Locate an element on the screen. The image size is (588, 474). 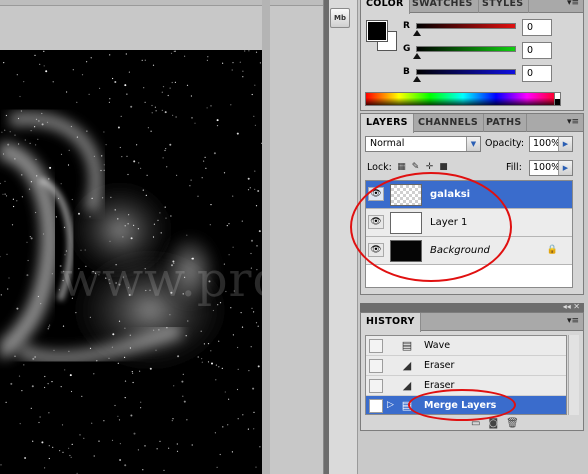
color-panel-tabbar: COLOR SWATCHES STYLES ▾≡ is located at coordinates (472, 7).